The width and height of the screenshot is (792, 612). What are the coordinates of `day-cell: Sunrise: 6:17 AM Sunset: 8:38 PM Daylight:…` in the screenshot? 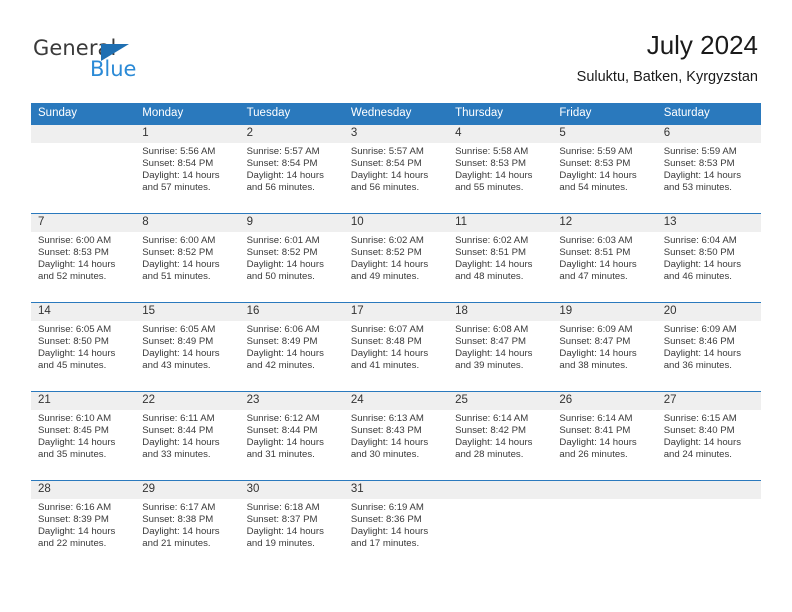 It's located at (187, 534).